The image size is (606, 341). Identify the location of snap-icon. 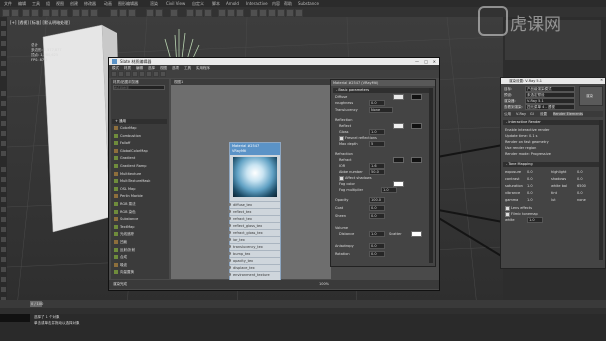
(114, 13).